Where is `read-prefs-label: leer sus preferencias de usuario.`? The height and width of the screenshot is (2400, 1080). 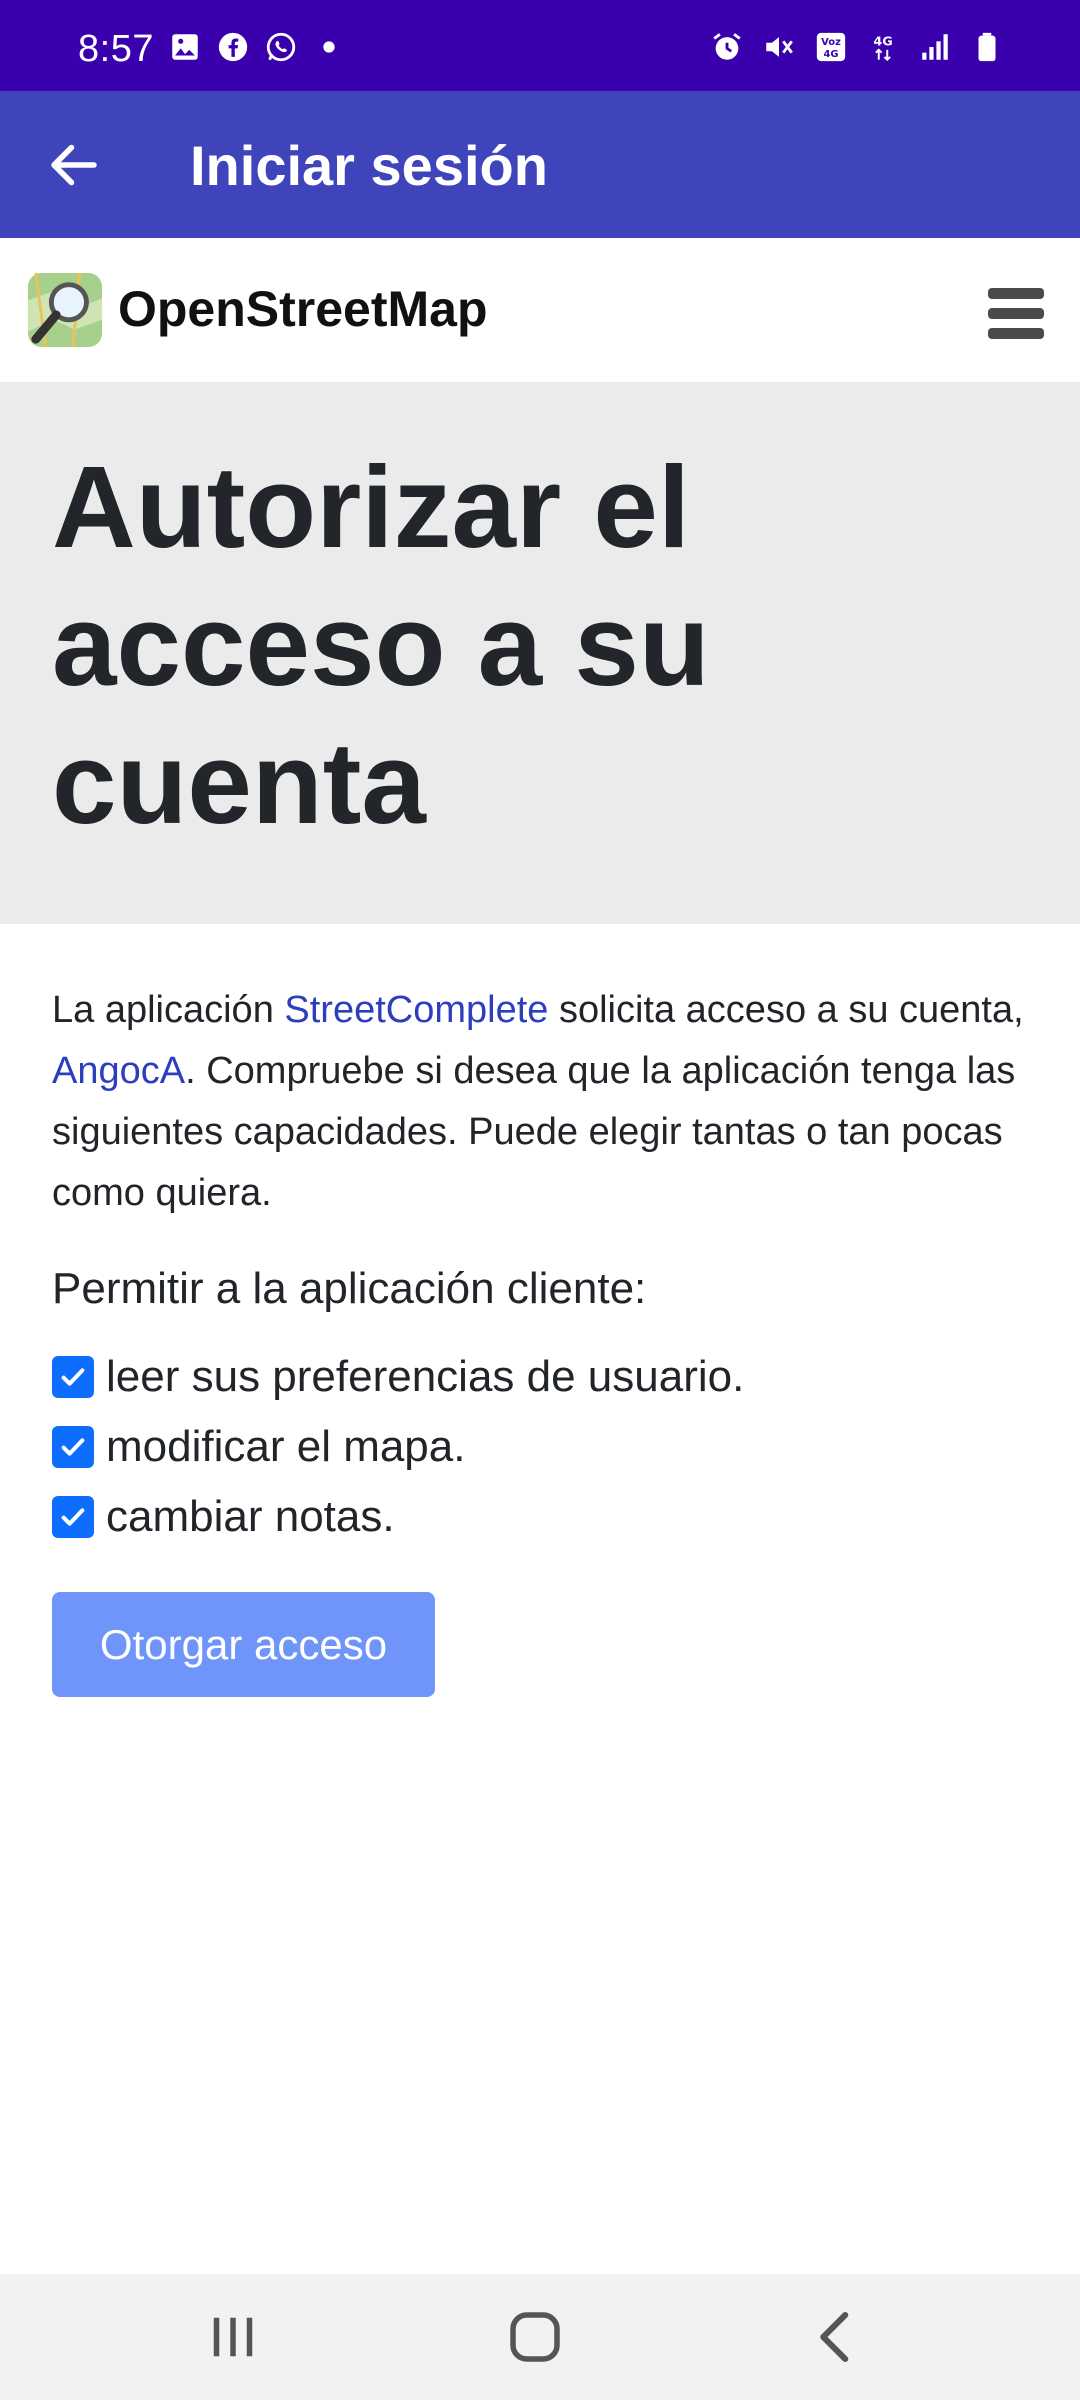
read-prefs-label: leer sus preferencias de usuario. is located at coordinates (425, 1377).